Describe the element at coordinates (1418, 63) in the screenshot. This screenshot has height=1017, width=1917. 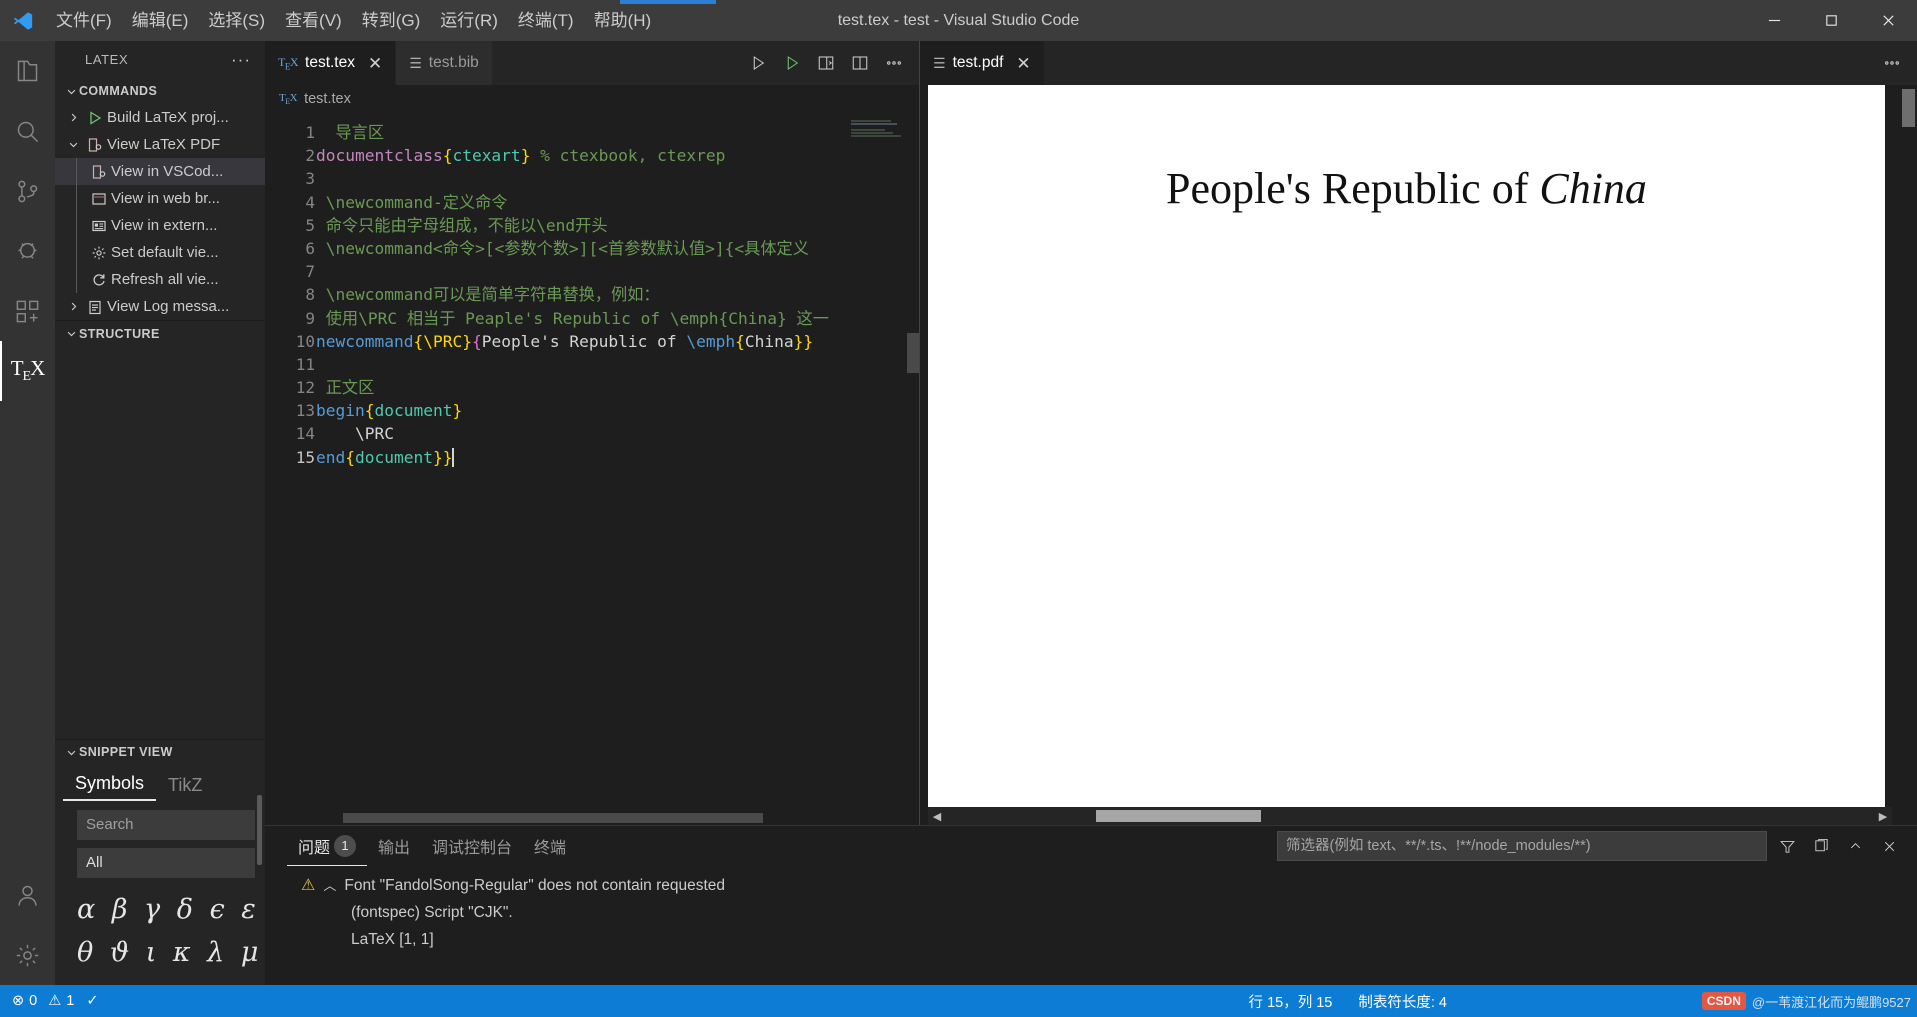
I see `pdf-tabs: ☰ test.pdf ✕` at that location.